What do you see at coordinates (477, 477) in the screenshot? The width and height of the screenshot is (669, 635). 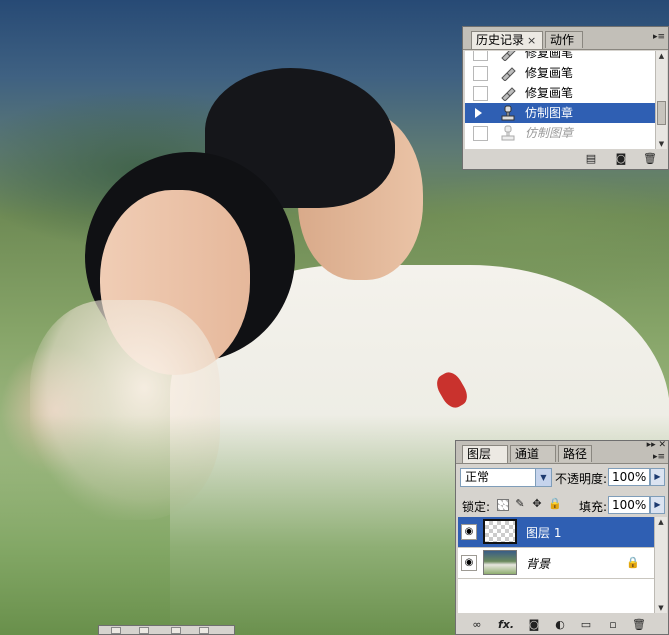 I see `blend-mode-value: 正常` at bounding box center [477, 477].